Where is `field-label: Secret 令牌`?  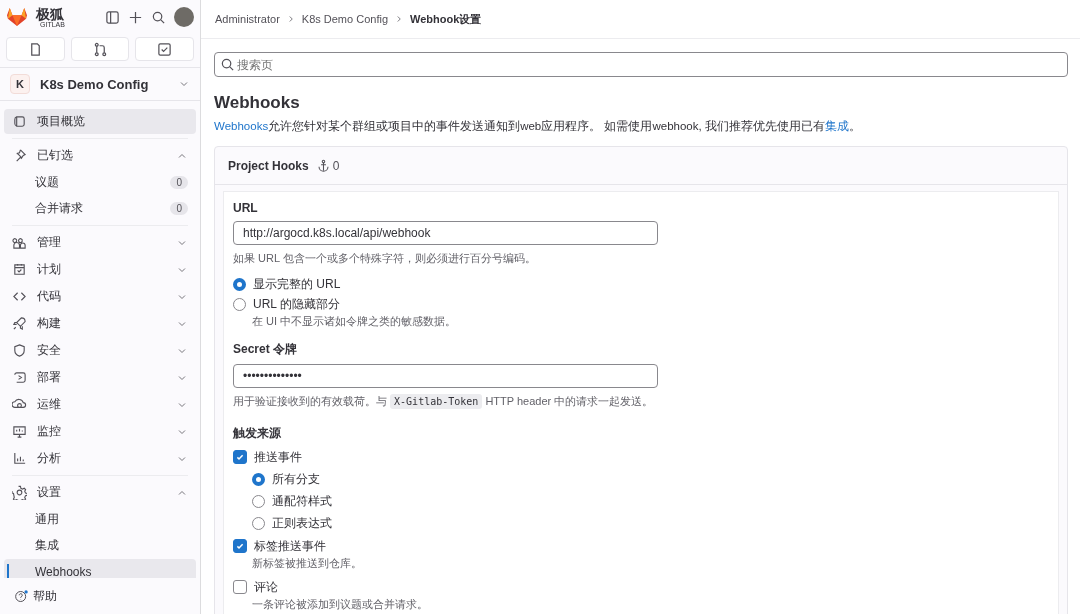
field-label: Secret 令牌 is located at coordinates (265, 349).